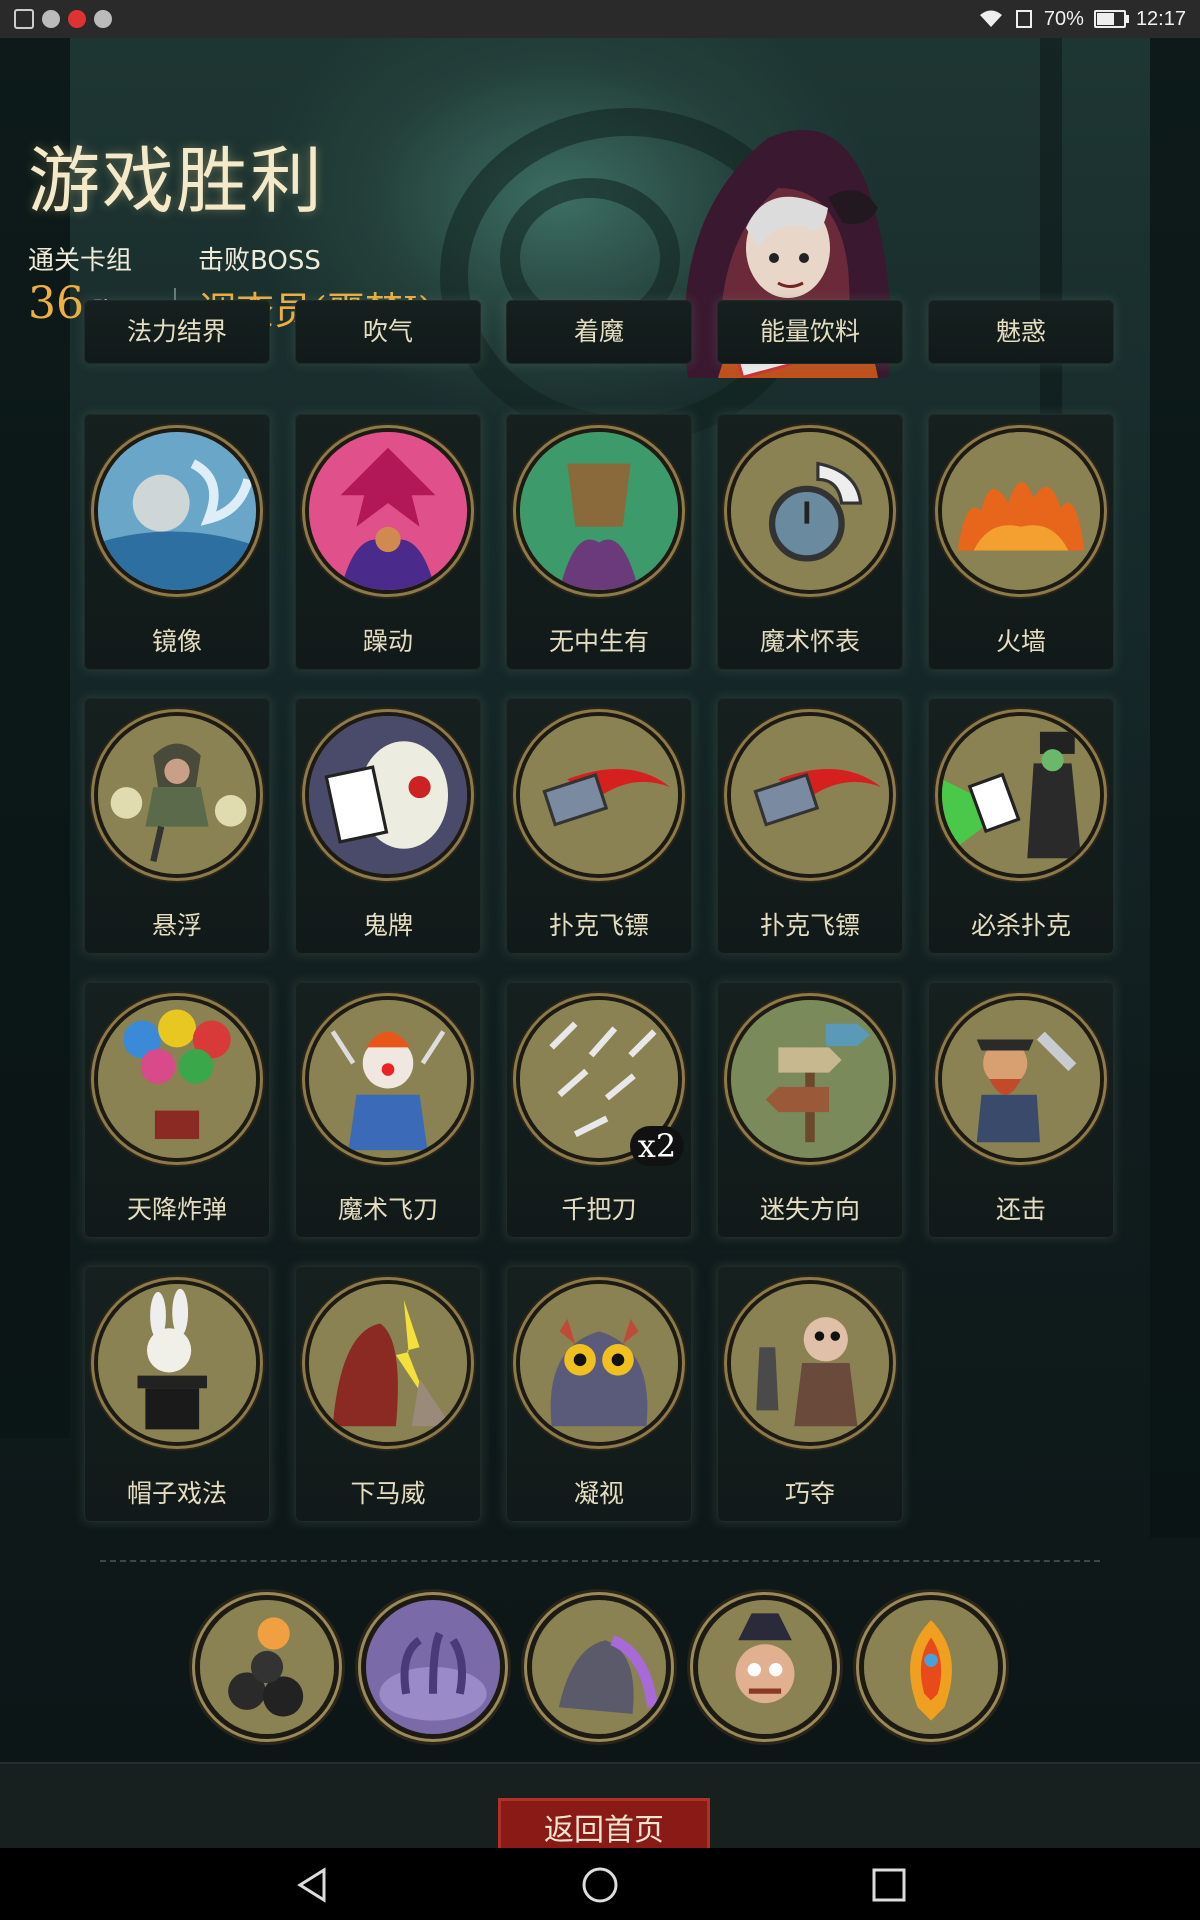 The height and width of the screenshot is (1920, 1200). I want to click on home-icon, so click(600, 1885).